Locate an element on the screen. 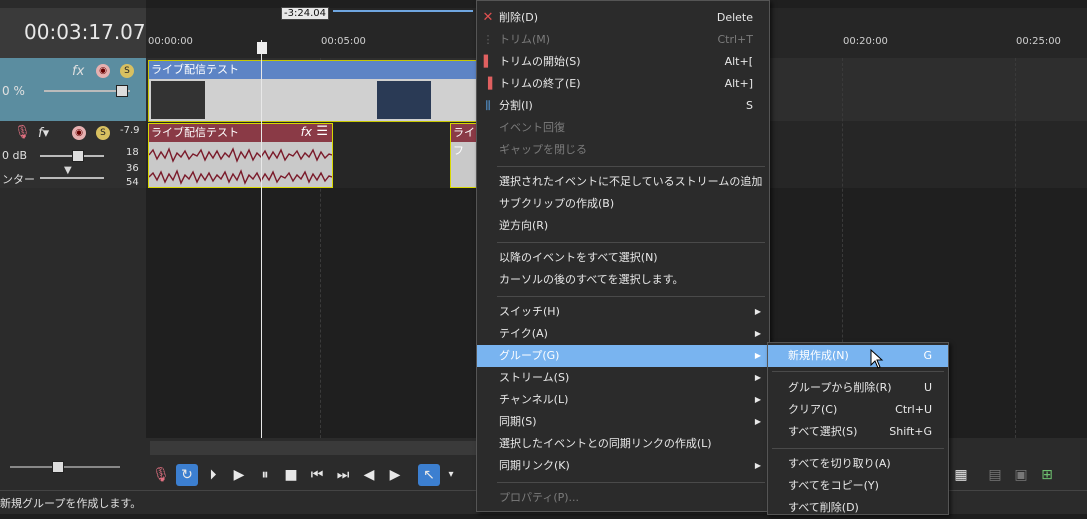 The width and height of the screenshot is (1087, 519). normal-edit-tool-icon: ↖ is located at coordinates (429, 475).